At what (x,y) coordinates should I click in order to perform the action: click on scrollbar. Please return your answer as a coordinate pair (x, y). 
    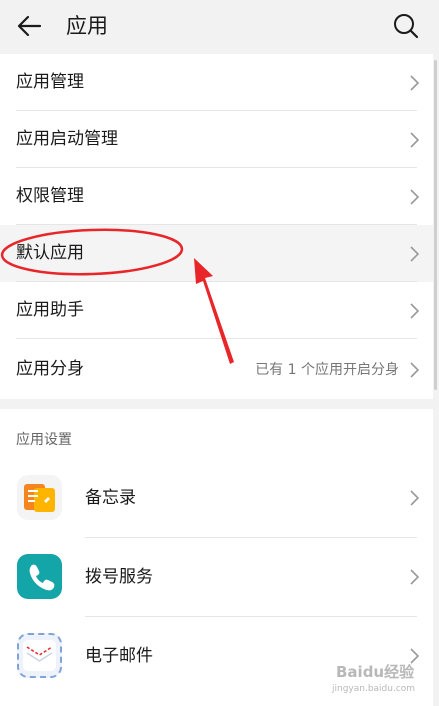
    Looking at the image, I should click on (435, 225).